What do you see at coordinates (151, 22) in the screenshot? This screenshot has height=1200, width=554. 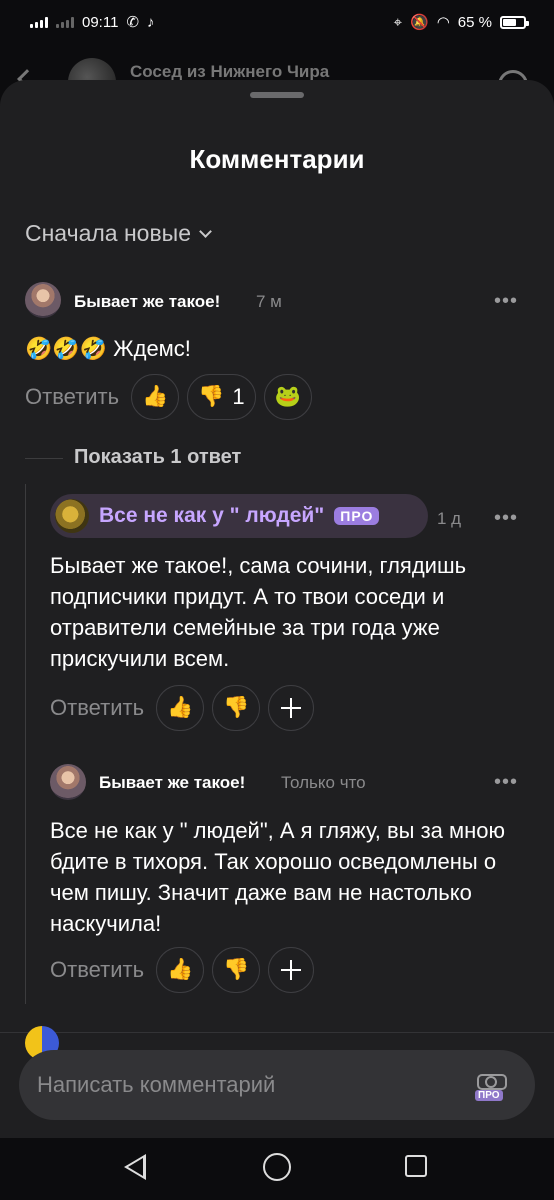 I see `tiktok-icon: ♪` at bounding box center [151, 22].